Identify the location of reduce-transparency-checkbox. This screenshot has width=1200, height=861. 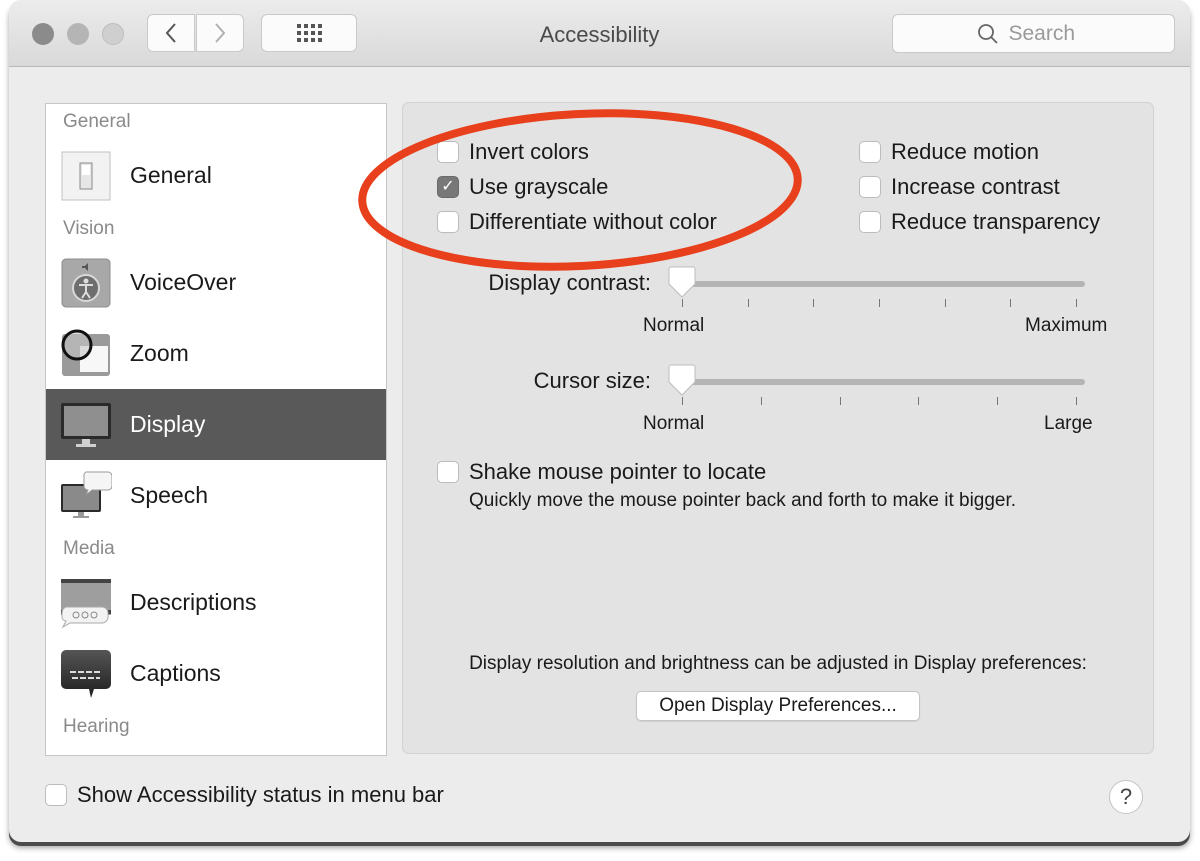
(870, 222).